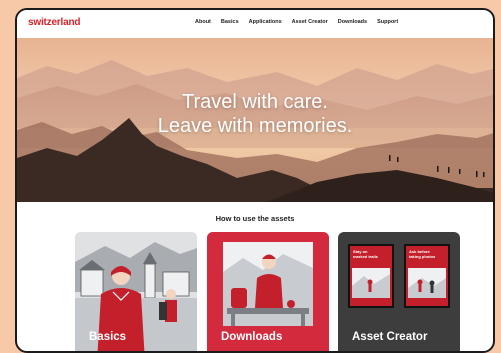 This screenshot has width=501, height=353. What do you see at coordinates (427, 283) in the screenshot?
I see `poster-photos-image` at bounding box center [427, 283].